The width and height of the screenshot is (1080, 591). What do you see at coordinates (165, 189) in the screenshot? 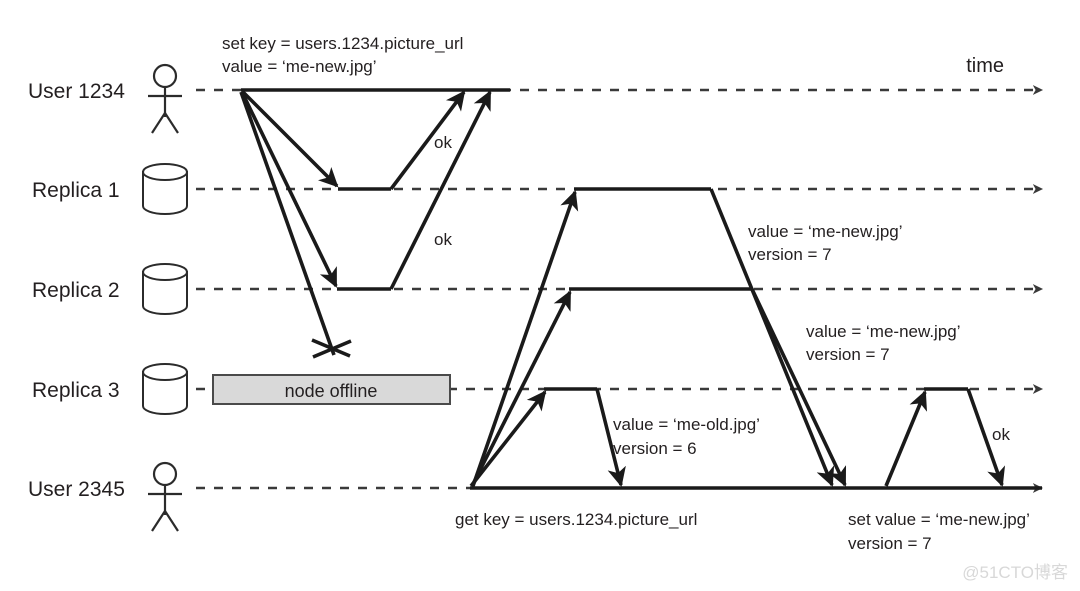
I see `database-cylinder-icon-replica1` at bounding box center [165, 189].